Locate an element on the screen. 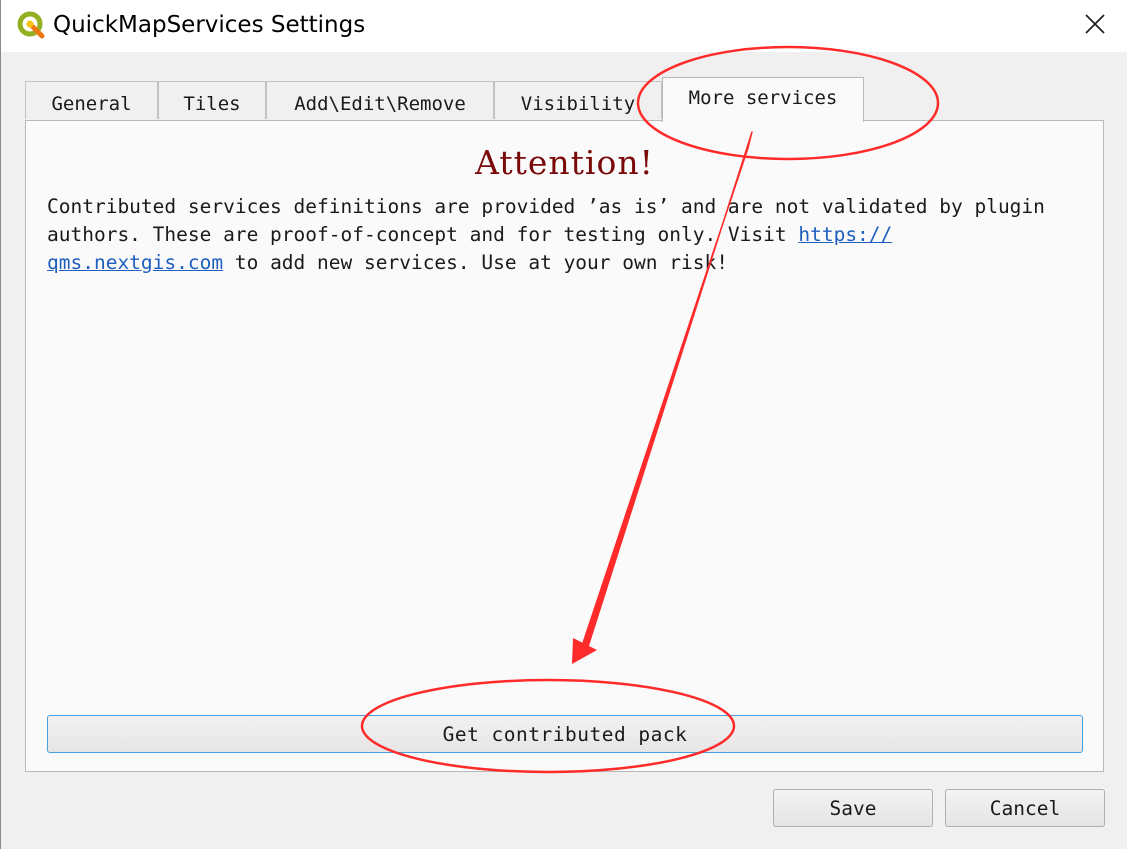 Image resolution: width=1127 pixels, height=849 pixels. tab-general: General is located at coordinates (91, 100).